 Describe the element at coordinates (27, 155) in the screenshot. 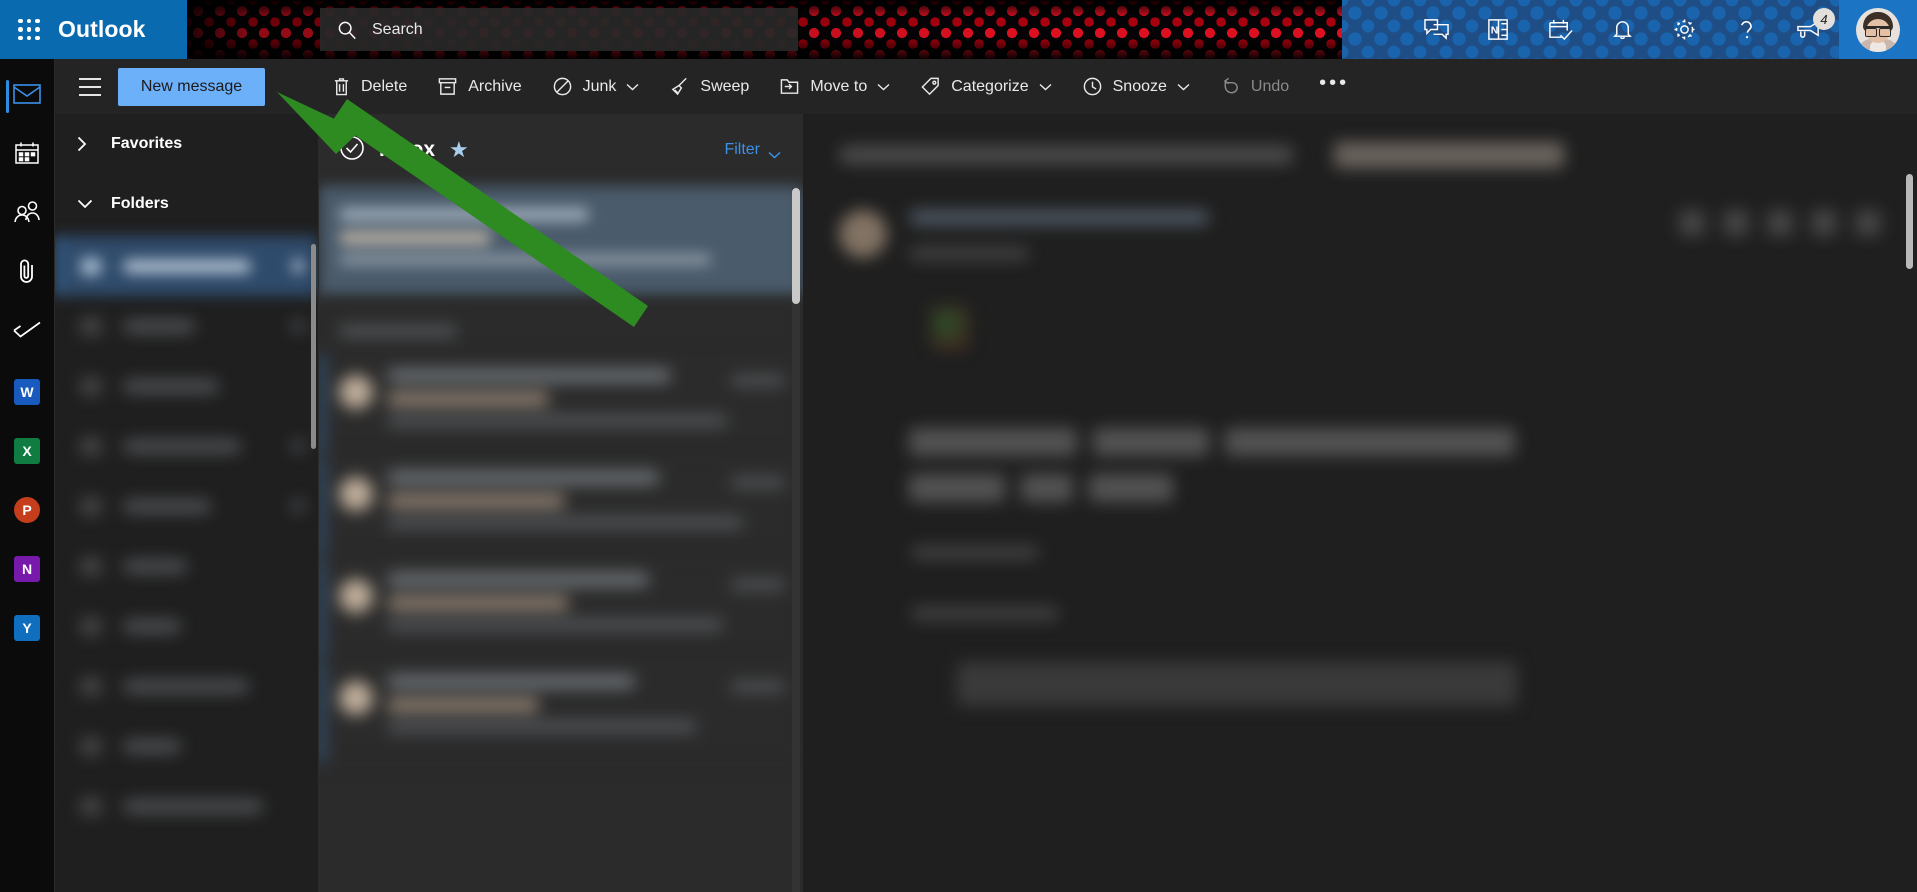

I see `rail-item-calendar` at that location.